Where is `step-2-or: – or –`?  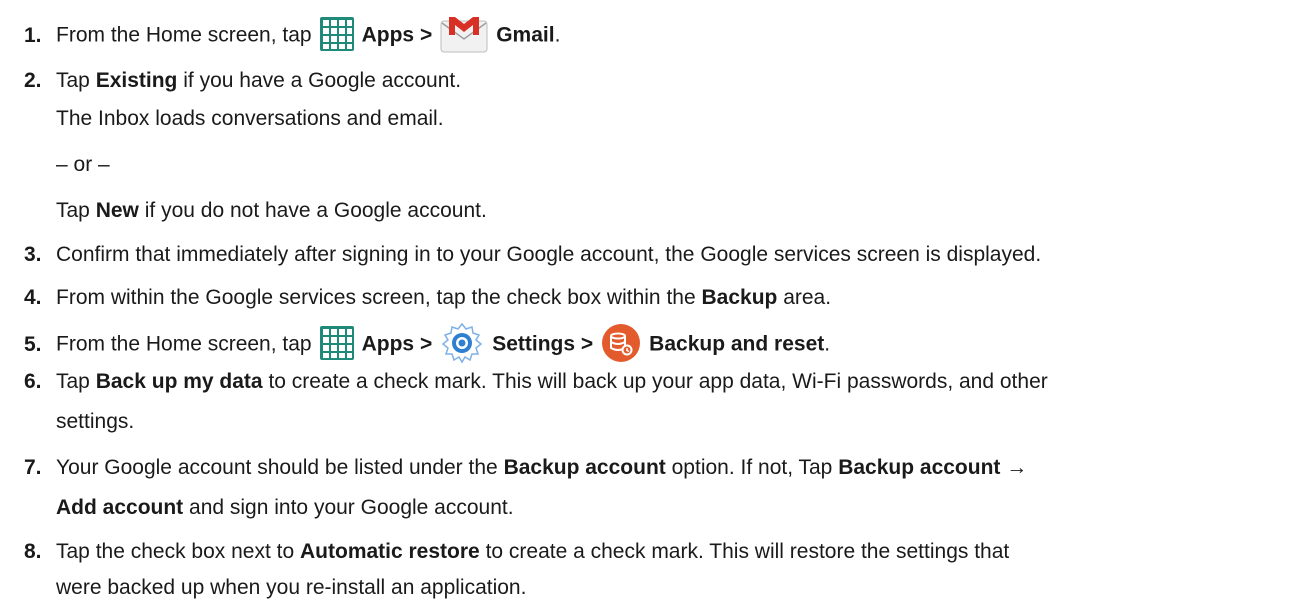
step-2-or: – or – is located at coordinates (83, 164).